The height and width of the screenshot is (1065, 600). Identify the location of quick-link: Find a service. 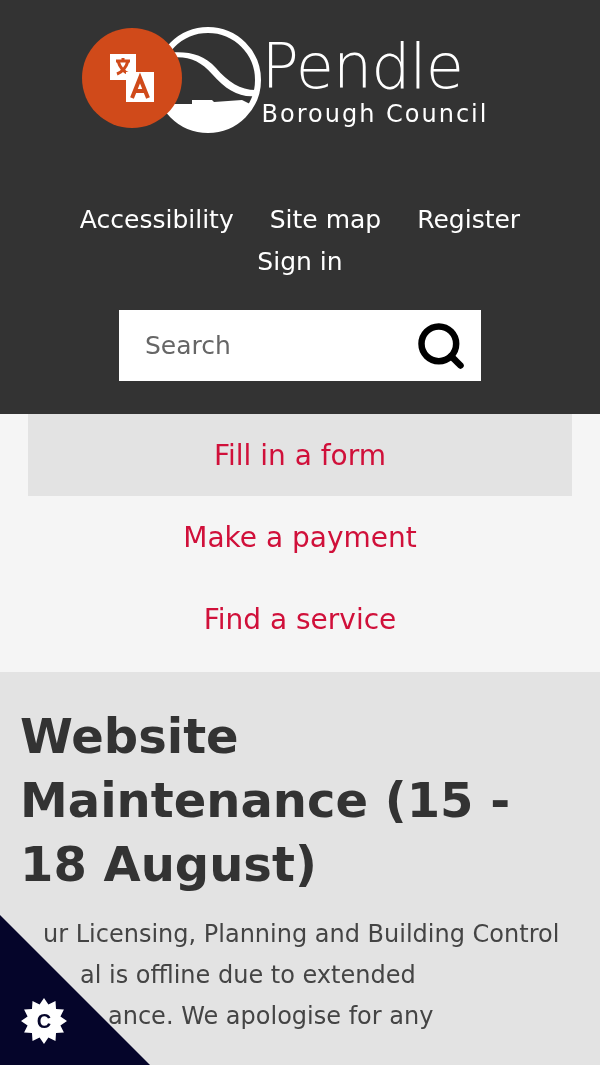
(300, 619).